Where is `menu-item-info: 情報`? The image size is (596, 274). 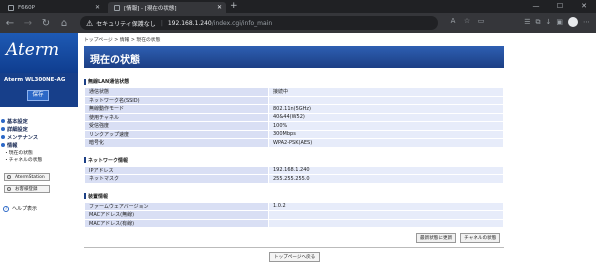
menu-item-info: 情報 is located at coordinates (39, 145).